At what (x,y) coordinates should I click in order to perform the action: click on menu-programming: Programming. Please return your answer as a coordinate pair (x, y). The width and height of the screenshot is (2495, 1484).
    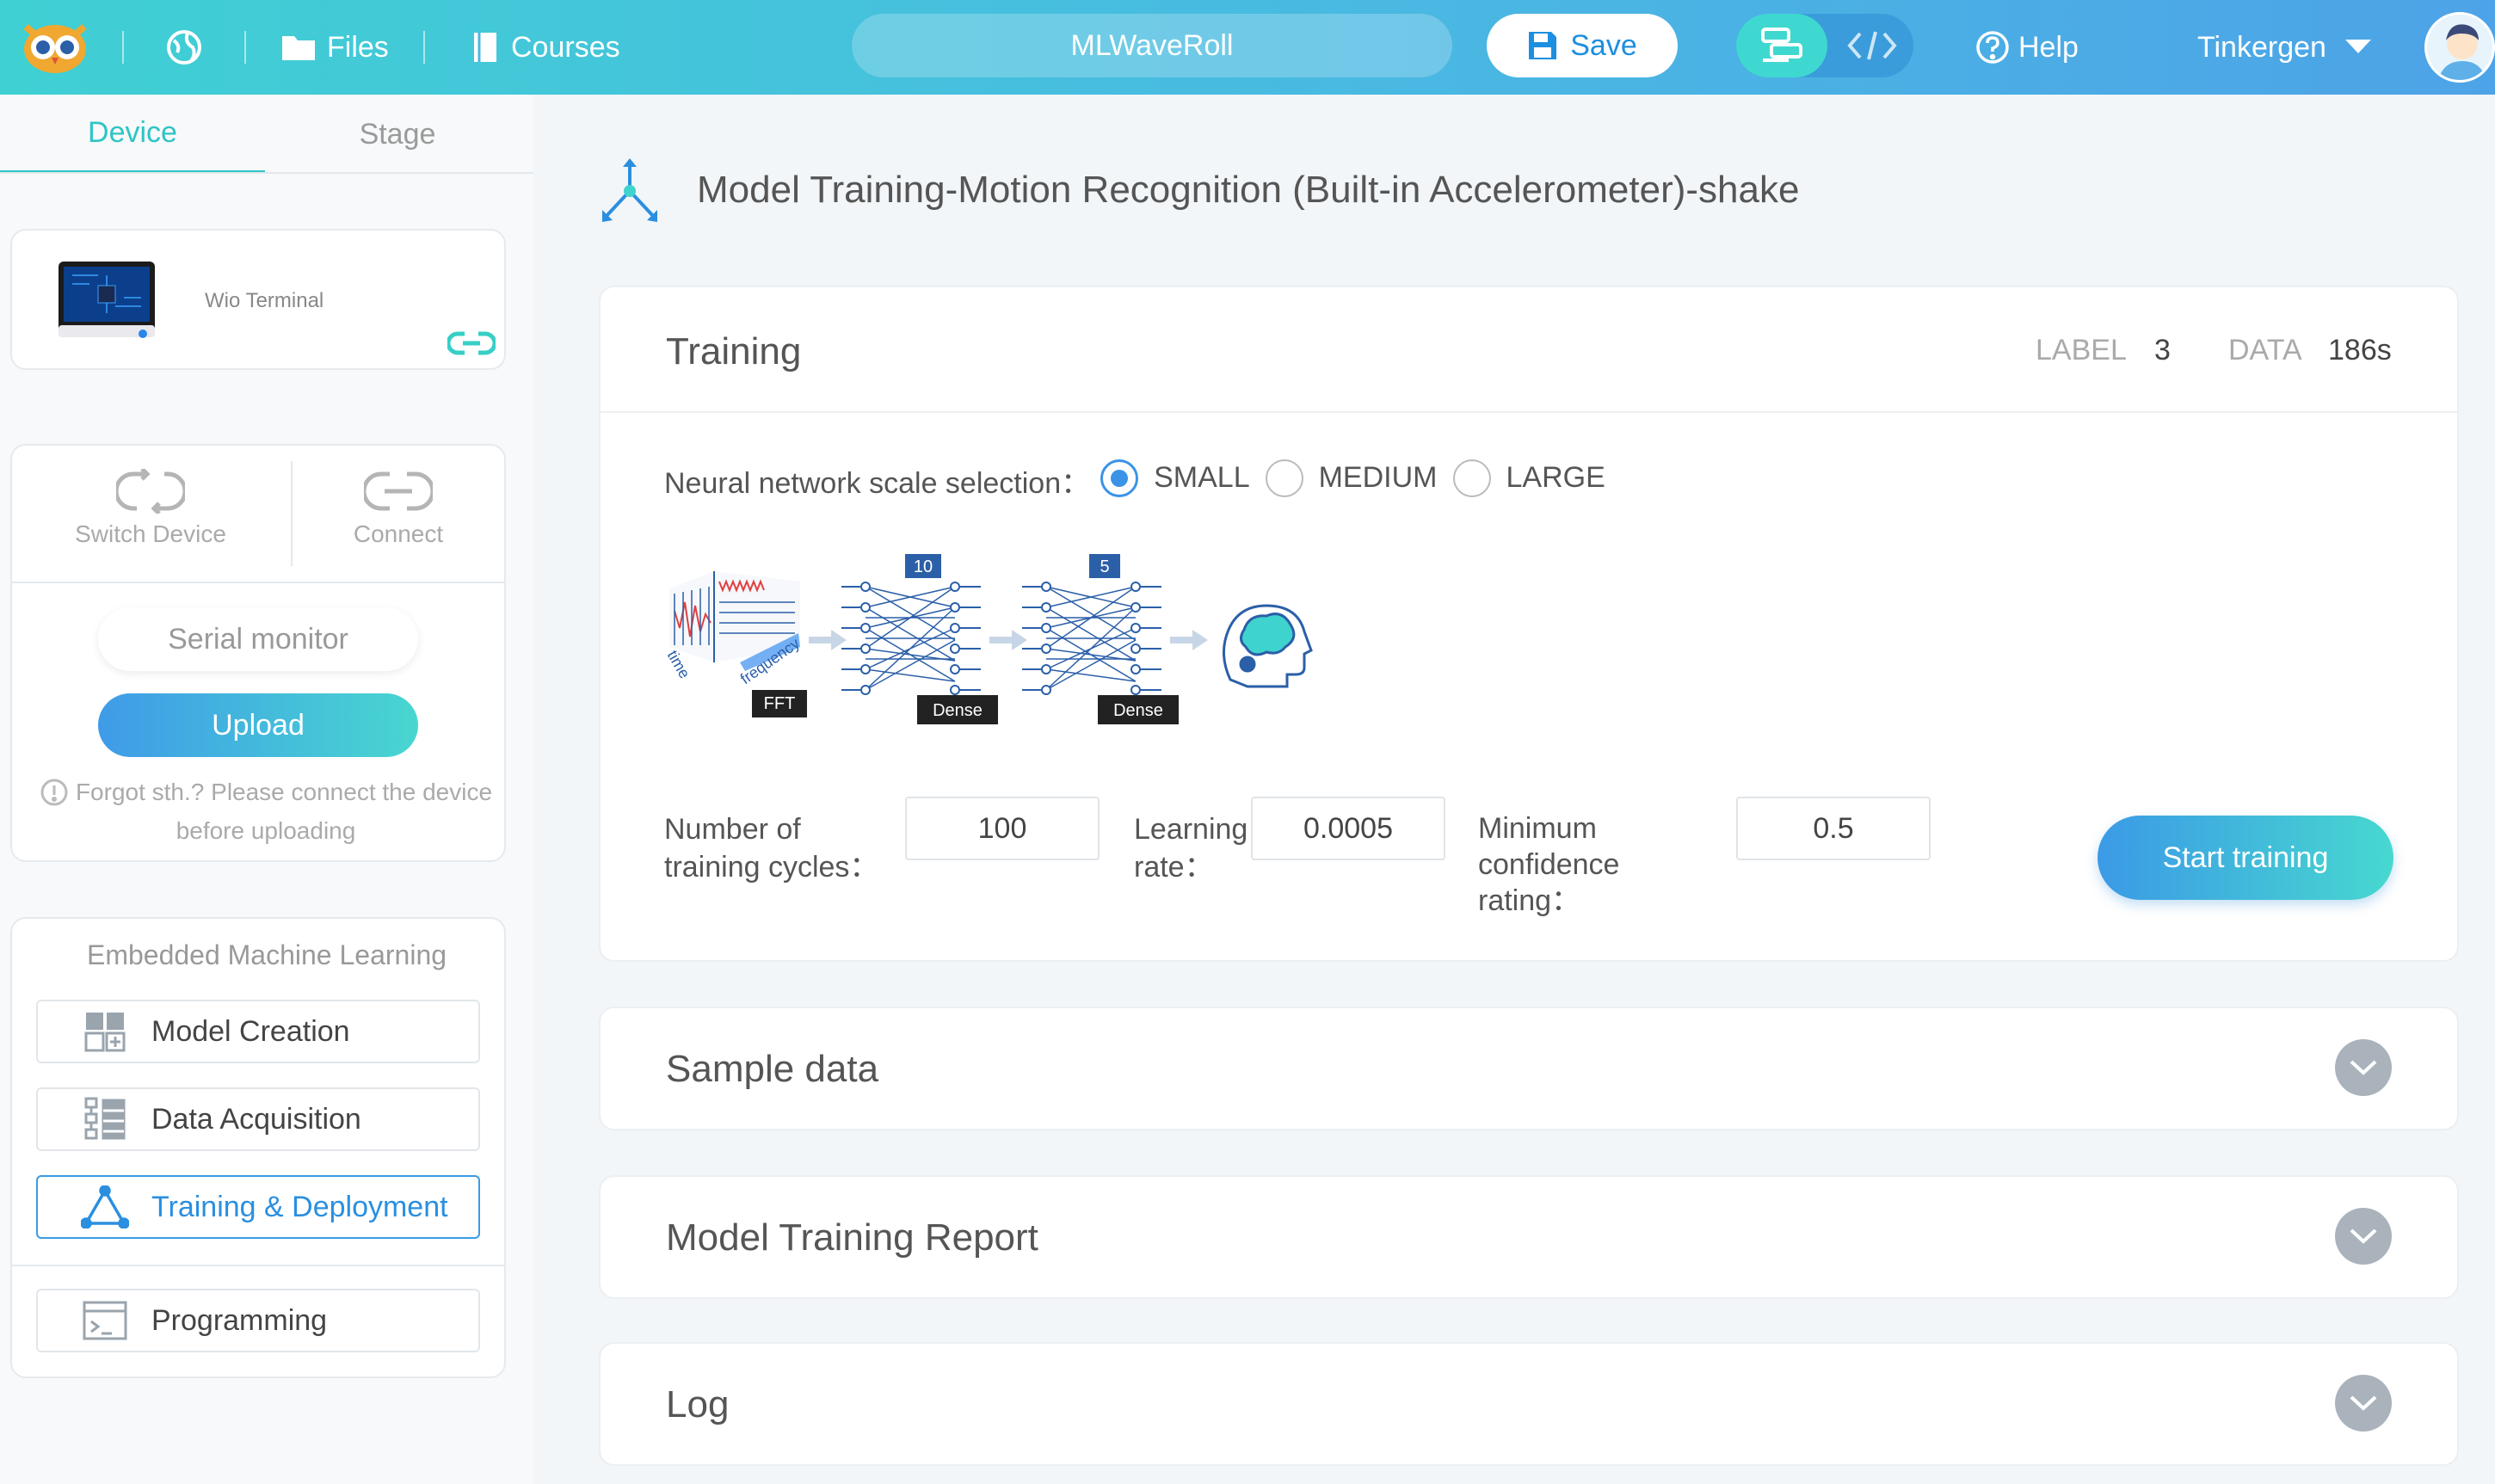
    Looking at the image, I should click on (258, 1321).